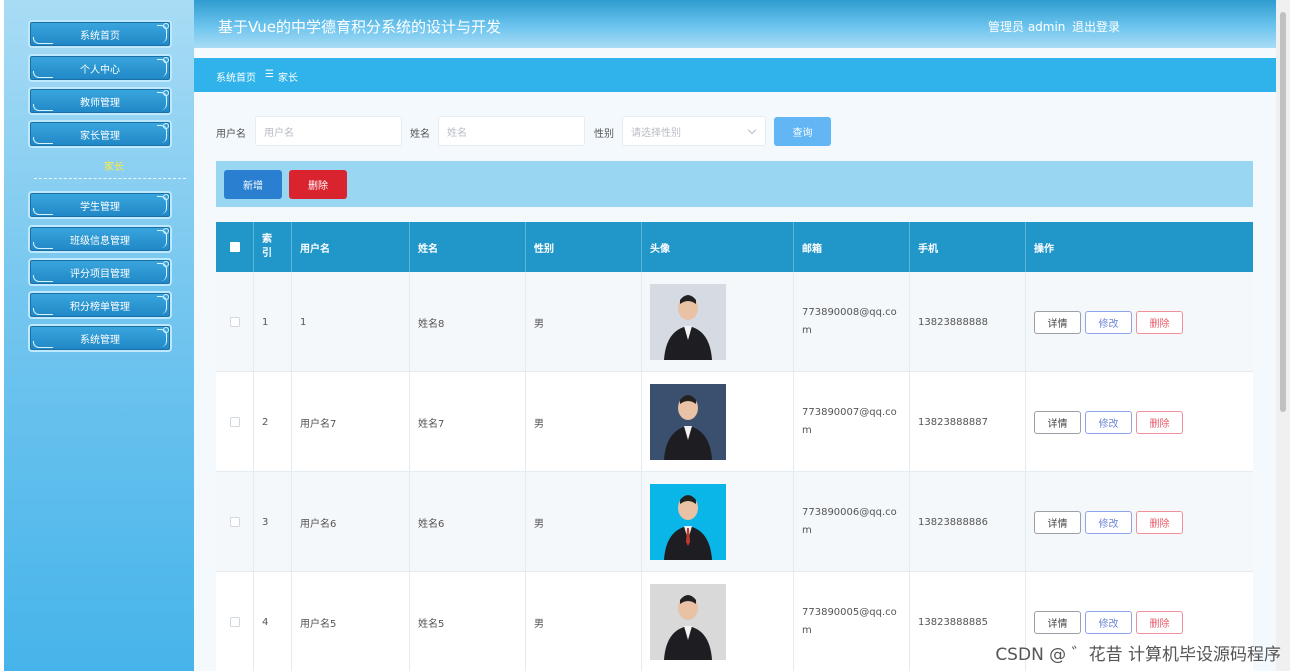 This screenshot has height=671, width=1295. I want to click on top-header: 基于Vue的中学德育积分系统的设计与开发 管理员 admin 退出登录, so click(735, 24).